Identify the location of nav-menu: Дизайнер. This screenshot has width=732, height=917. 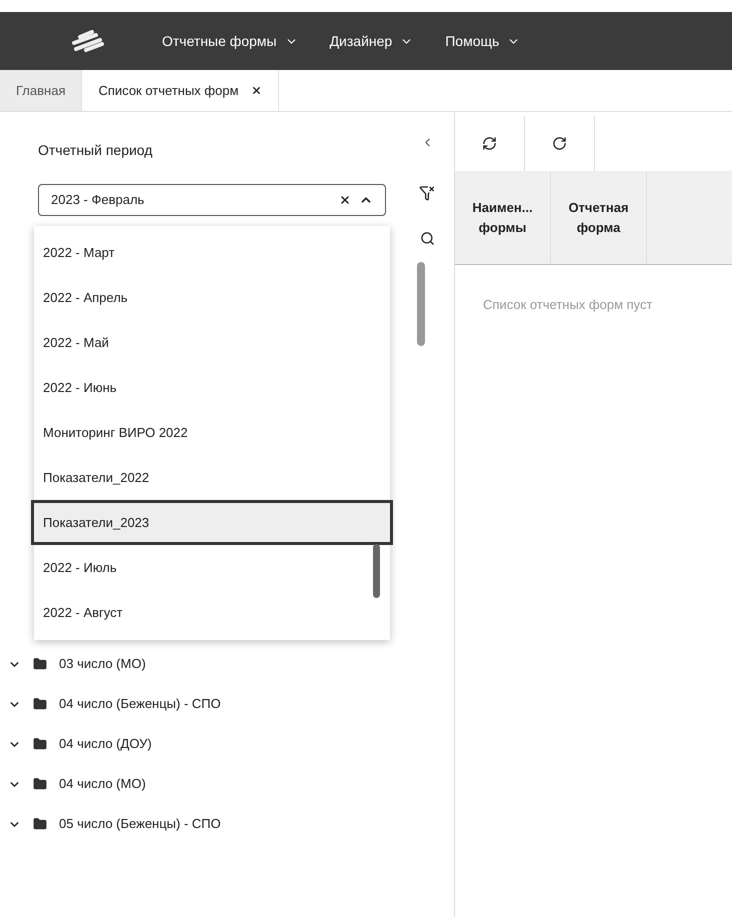
(372, 41).